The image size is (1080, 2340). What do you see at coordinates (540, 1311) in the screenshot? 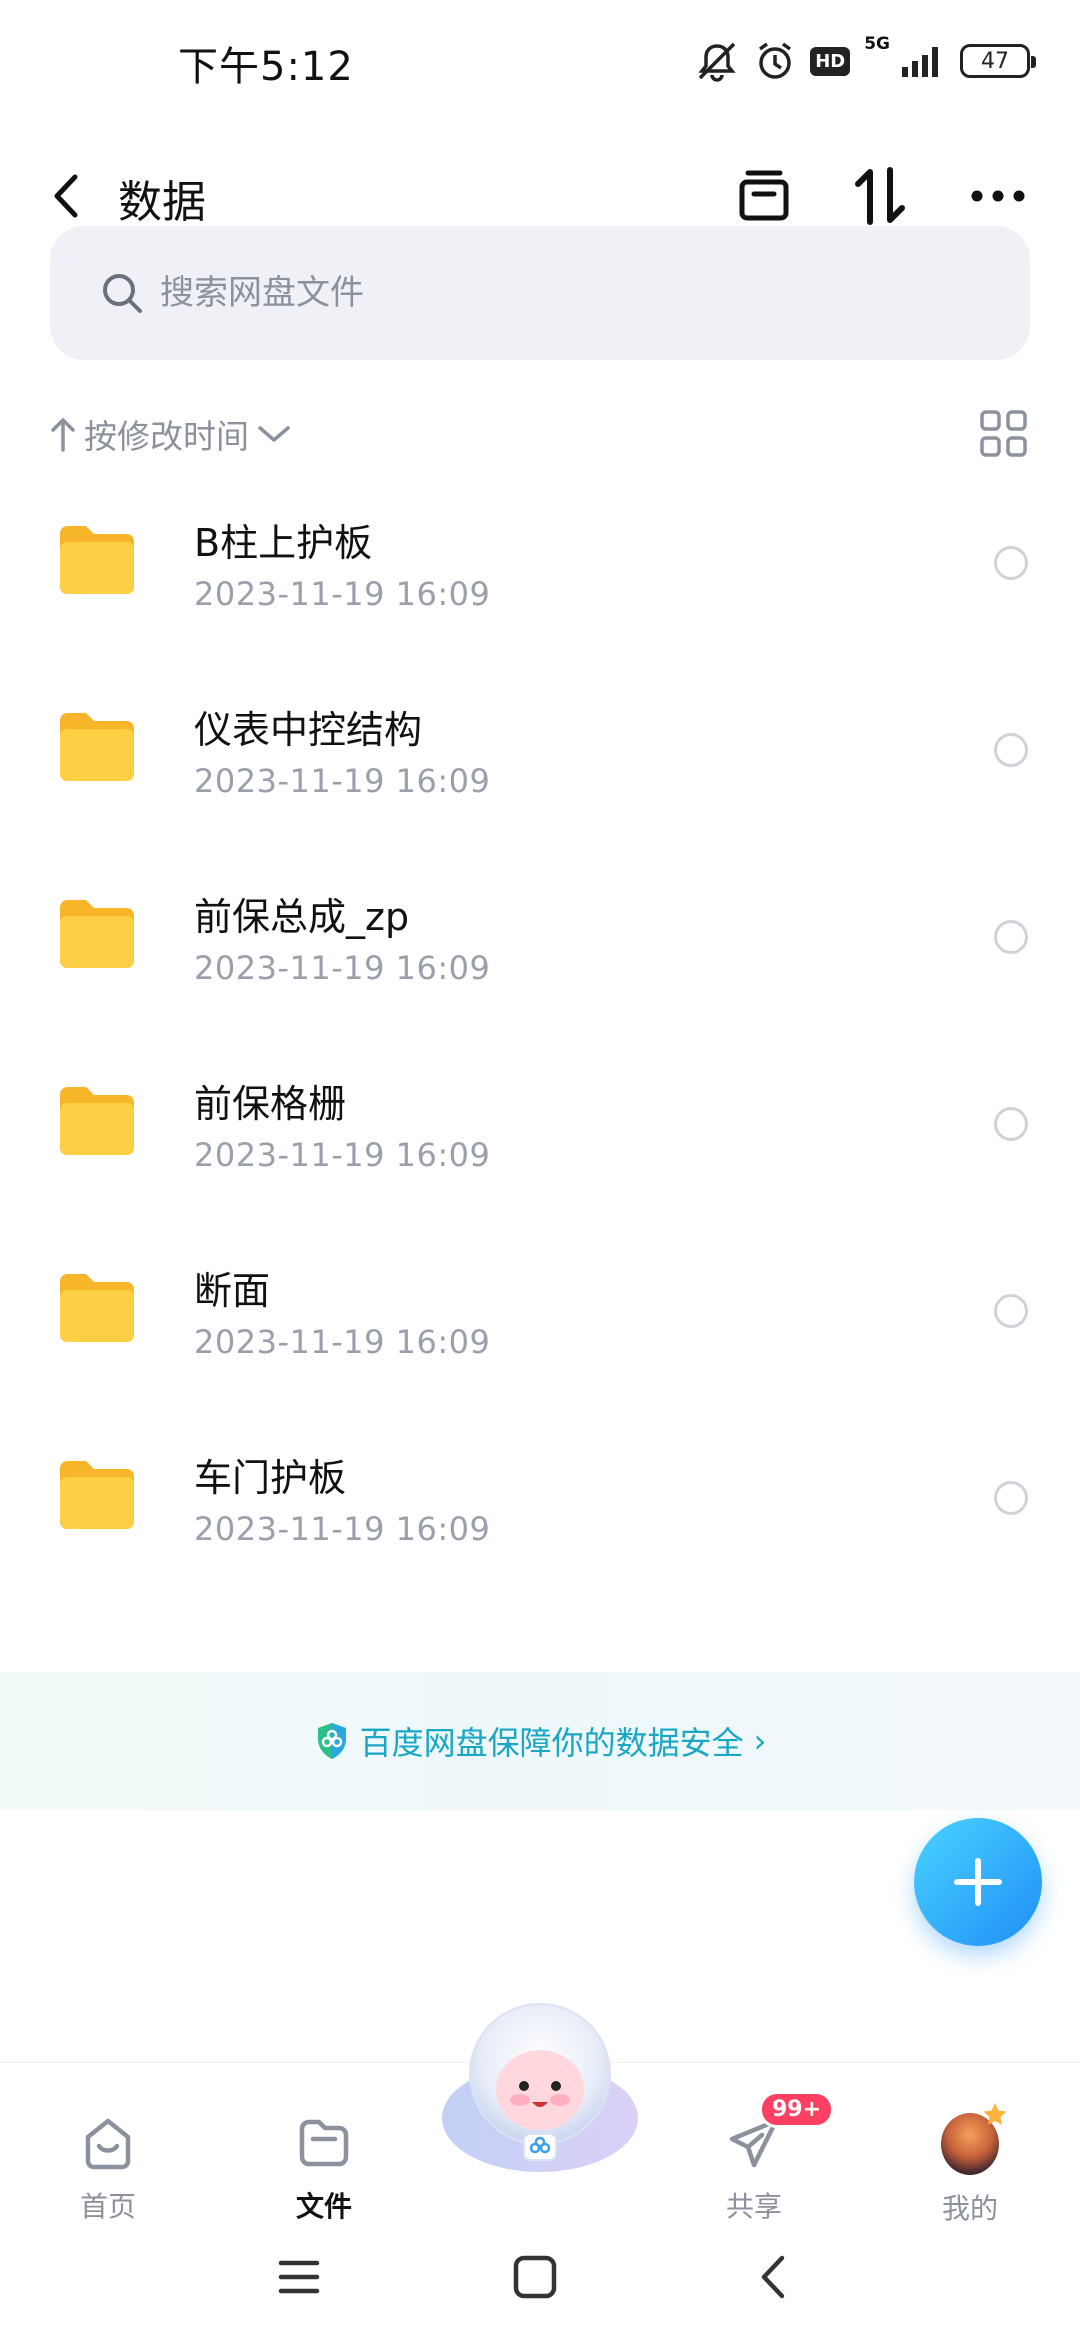
I see `file-row: 断面 2023-11-19 16:09` at bounding box center [540, 1311].